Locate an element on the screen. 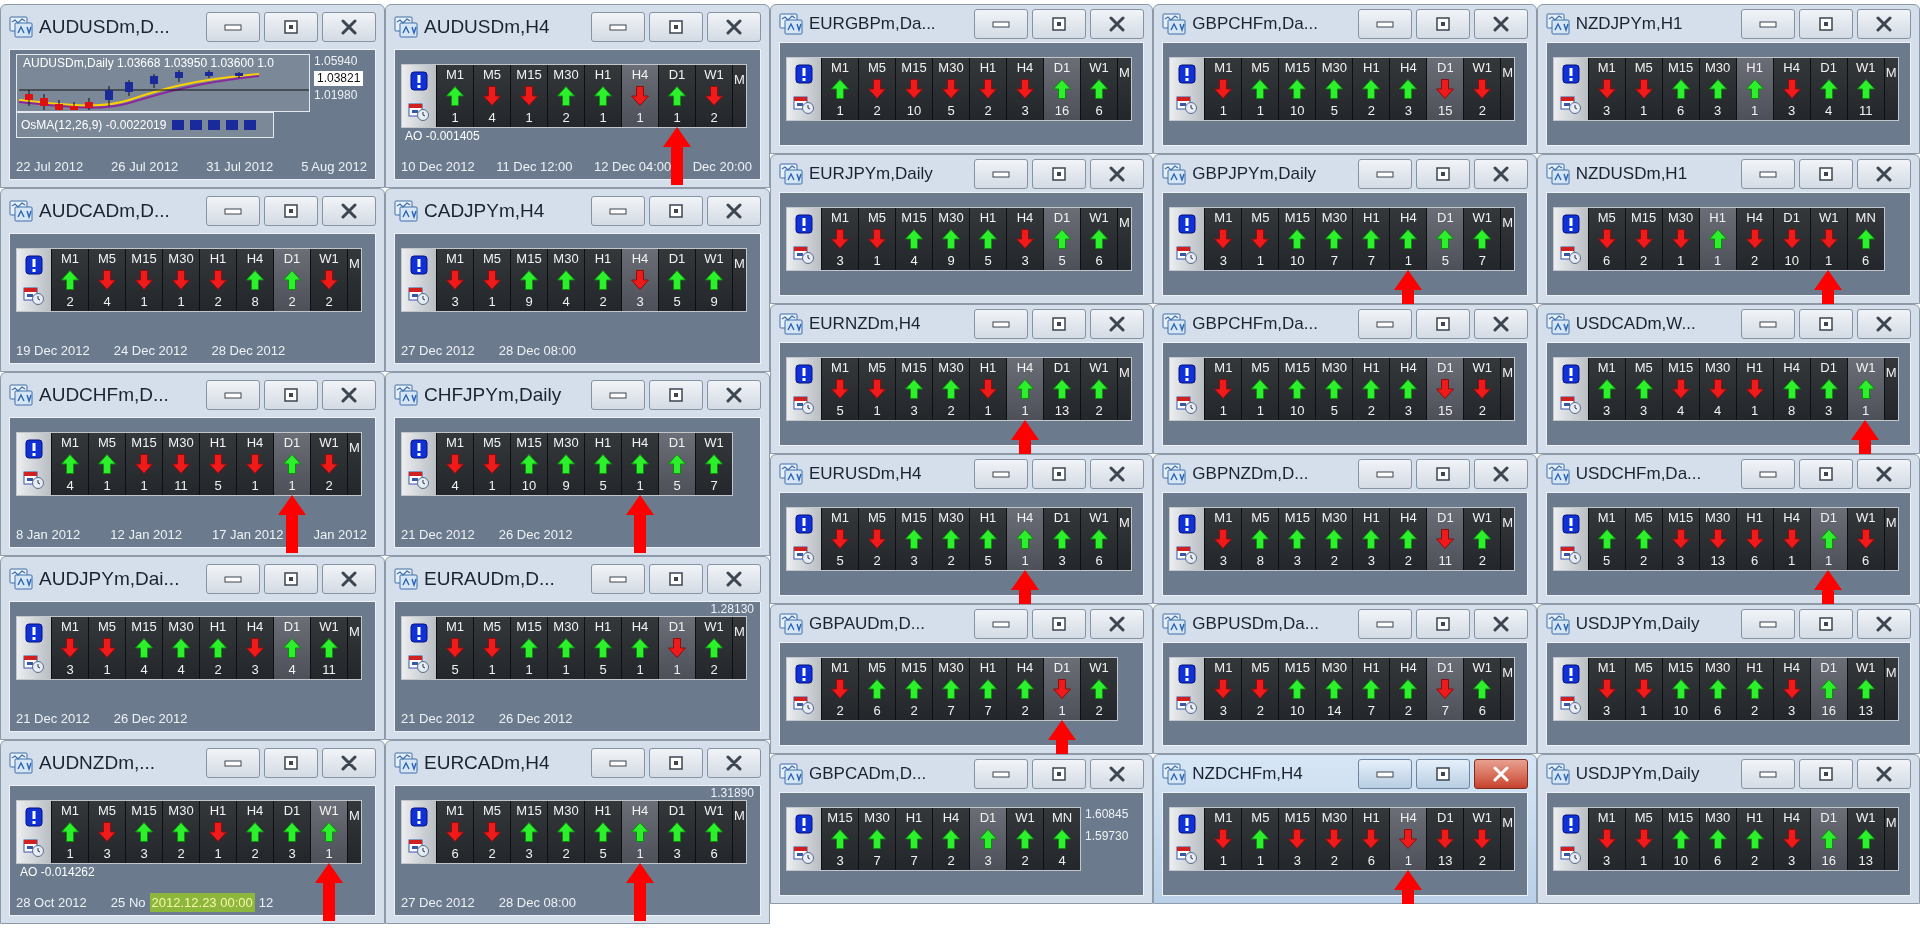  timeframe-cell: M1 2 is located at coordinates (69, 280).